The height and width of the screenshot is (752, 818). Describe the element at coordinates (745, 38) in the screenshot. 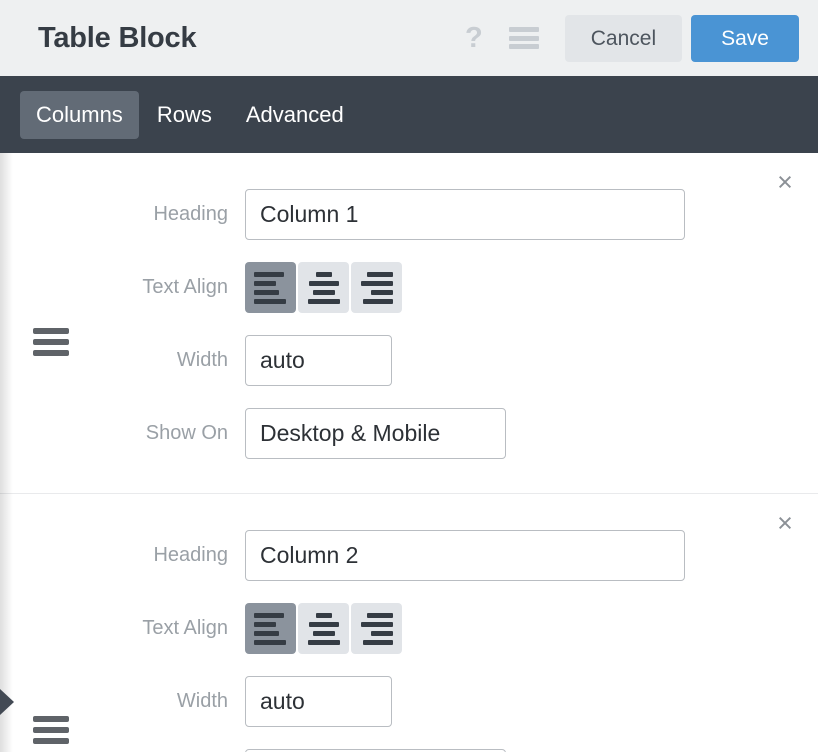

I see `save-button: Save` at that location.